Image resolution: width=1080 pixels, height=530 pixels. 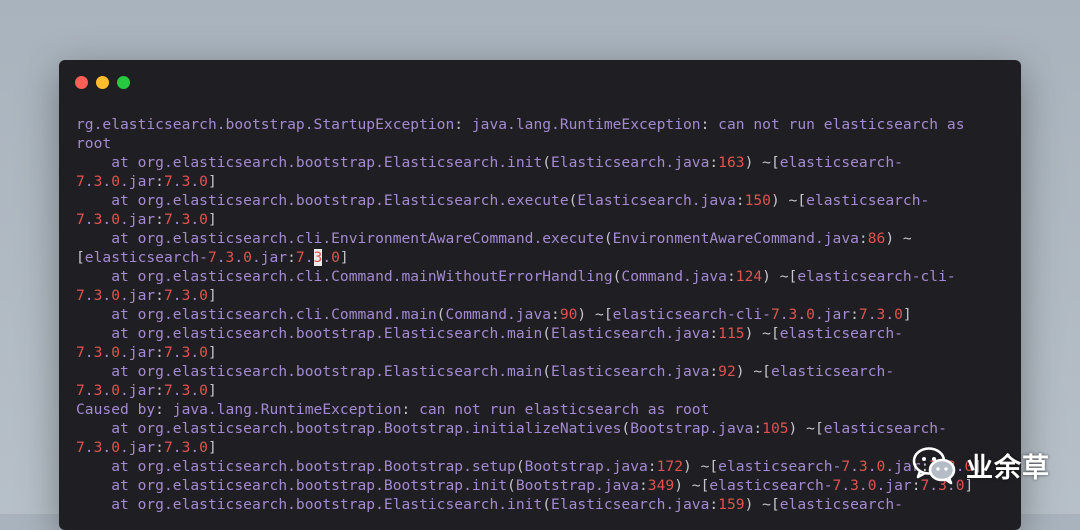 I want to click on terminal-line: [elasticsearch-7.3.0.jar:7.3.0], so click(x=212, y=257).